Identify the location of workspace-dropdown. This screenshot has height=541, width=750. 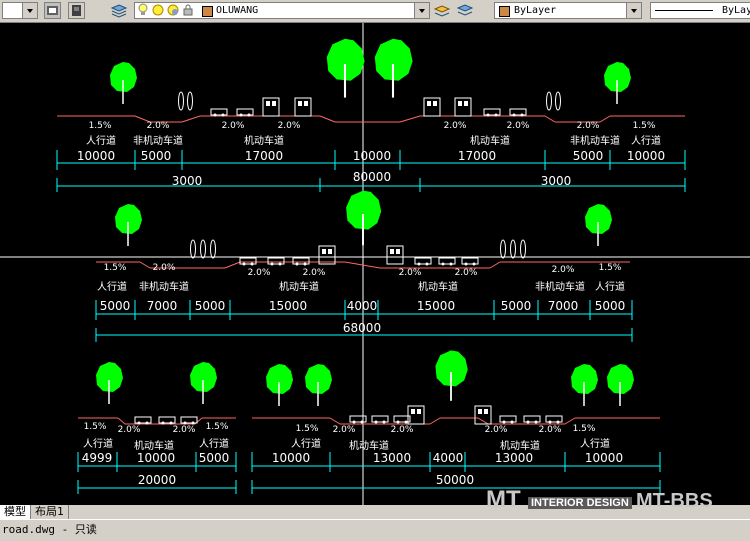
(20, 10).